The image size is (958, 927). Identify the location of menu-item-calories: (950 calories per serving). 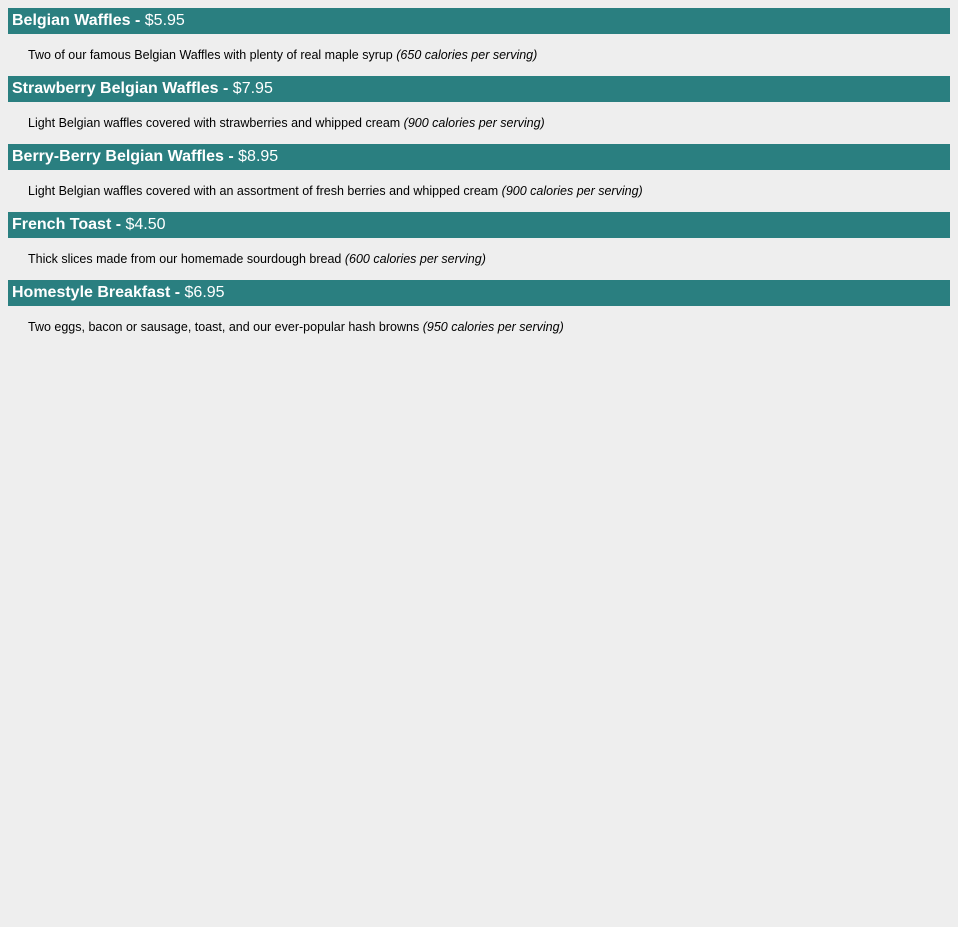
(493, 327).